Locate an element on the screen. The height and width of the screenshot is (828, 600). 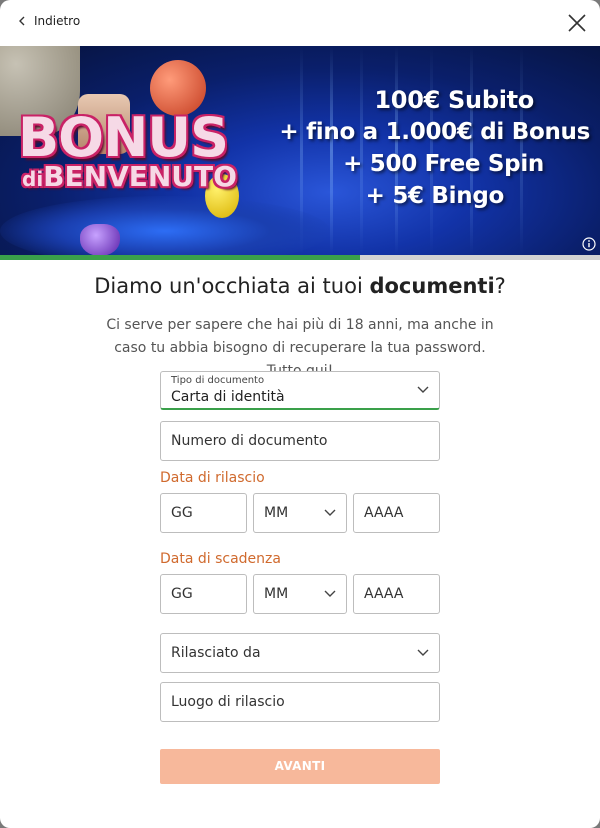
info-icon is located at coordinates (589, 244).